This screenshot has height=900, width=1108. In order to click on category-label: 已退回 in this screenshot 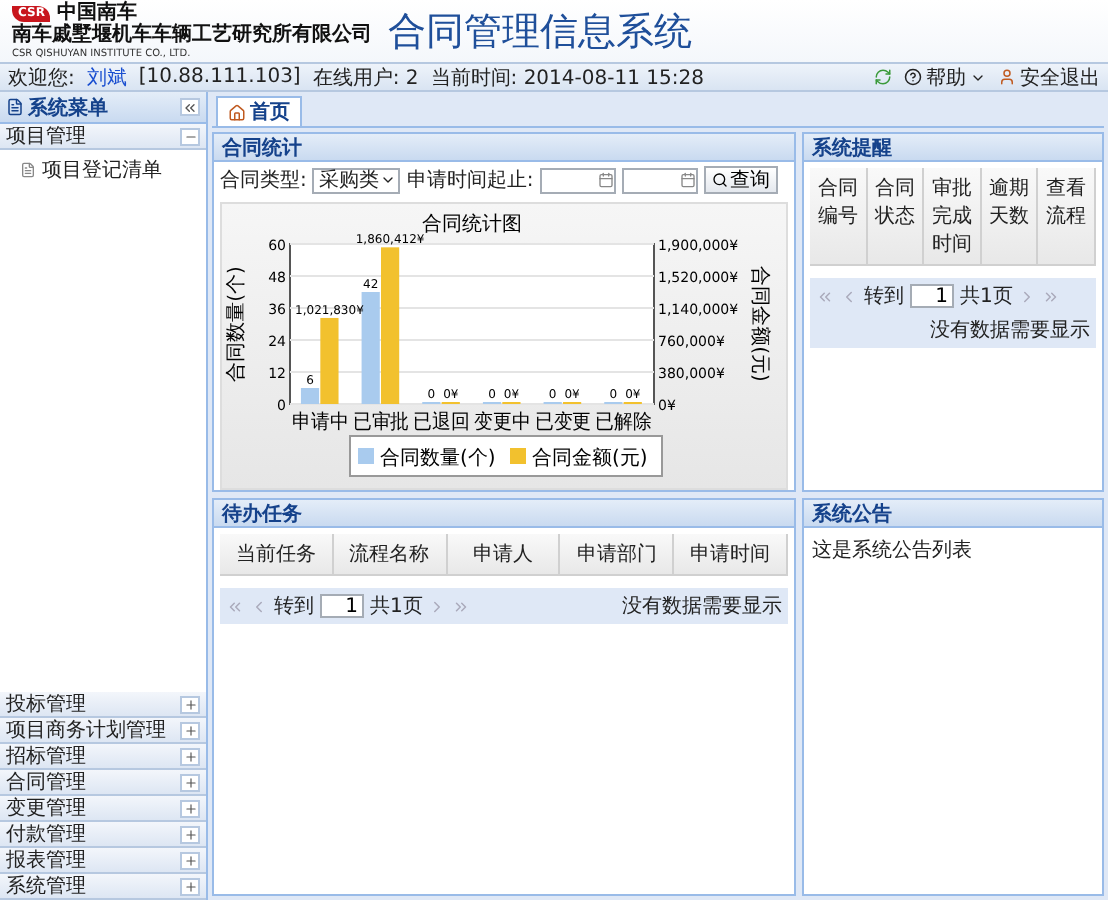, I will do `click(443, 423)`.